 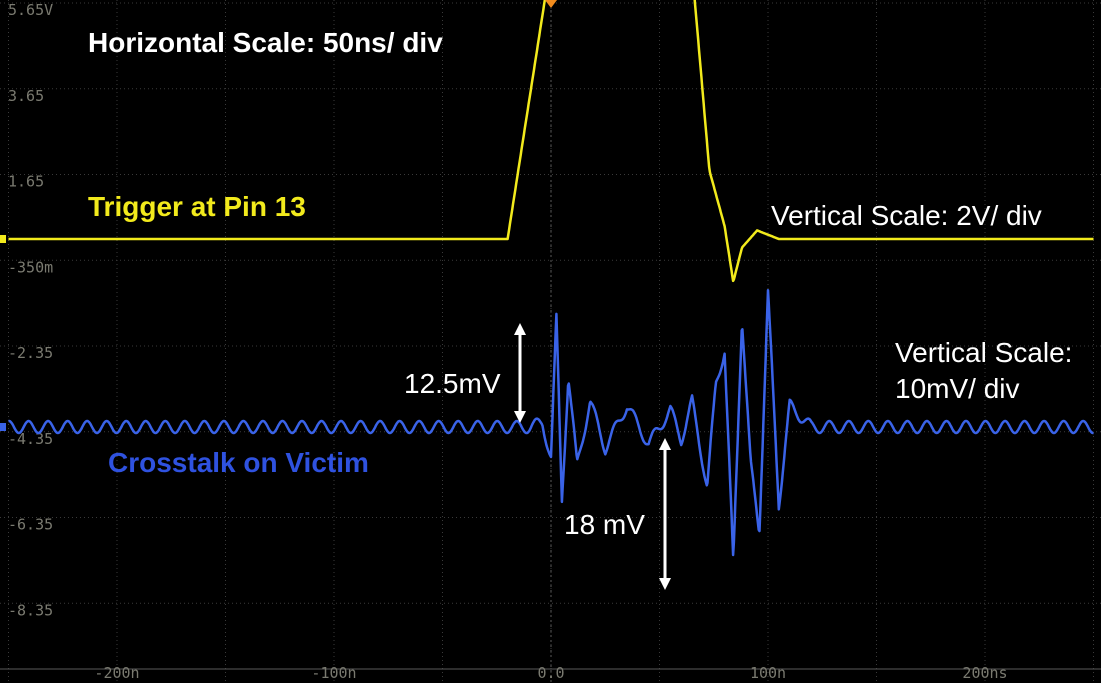 What do you see at coordinates (604, 524) in the screenshot?
I see `peak-to-peak-measurement-label: 18 mV` at bounding box center [604, 524].